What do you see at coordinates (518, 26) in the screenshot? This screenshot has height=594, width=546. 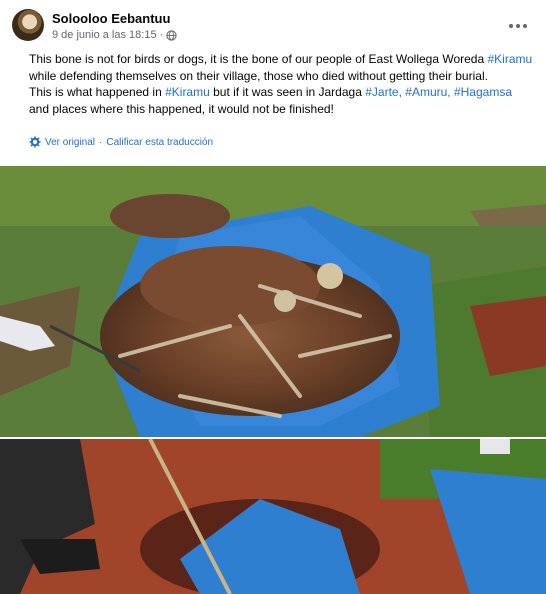 I see `more-options-button` at bounding box center [518, 26].